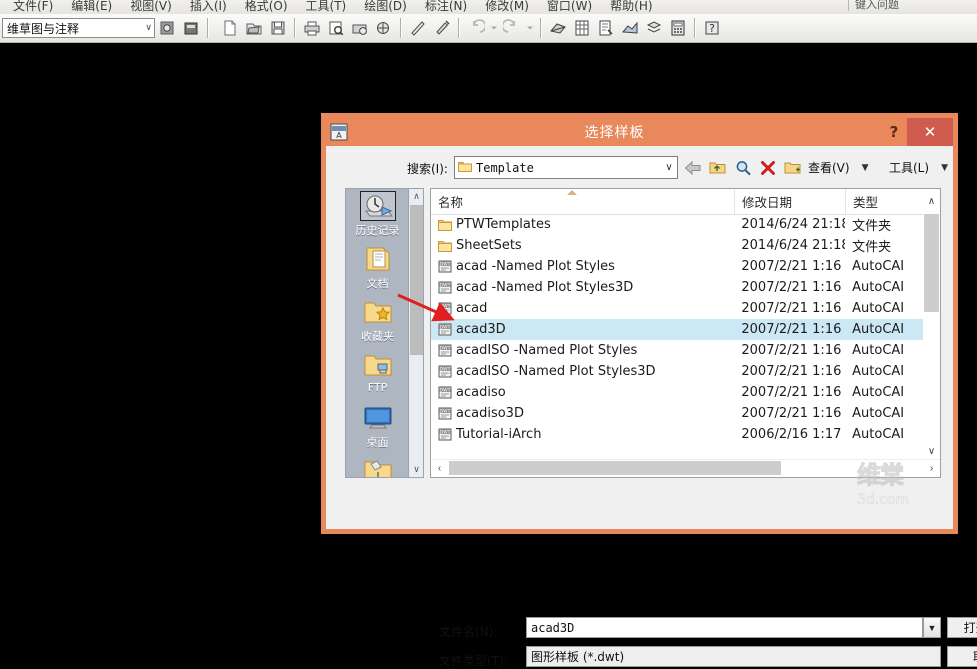  What do you see at coordinates (530, 28) in the screenshot?
I see `redo-dropdown-icon` at bounding box center [530, 28].